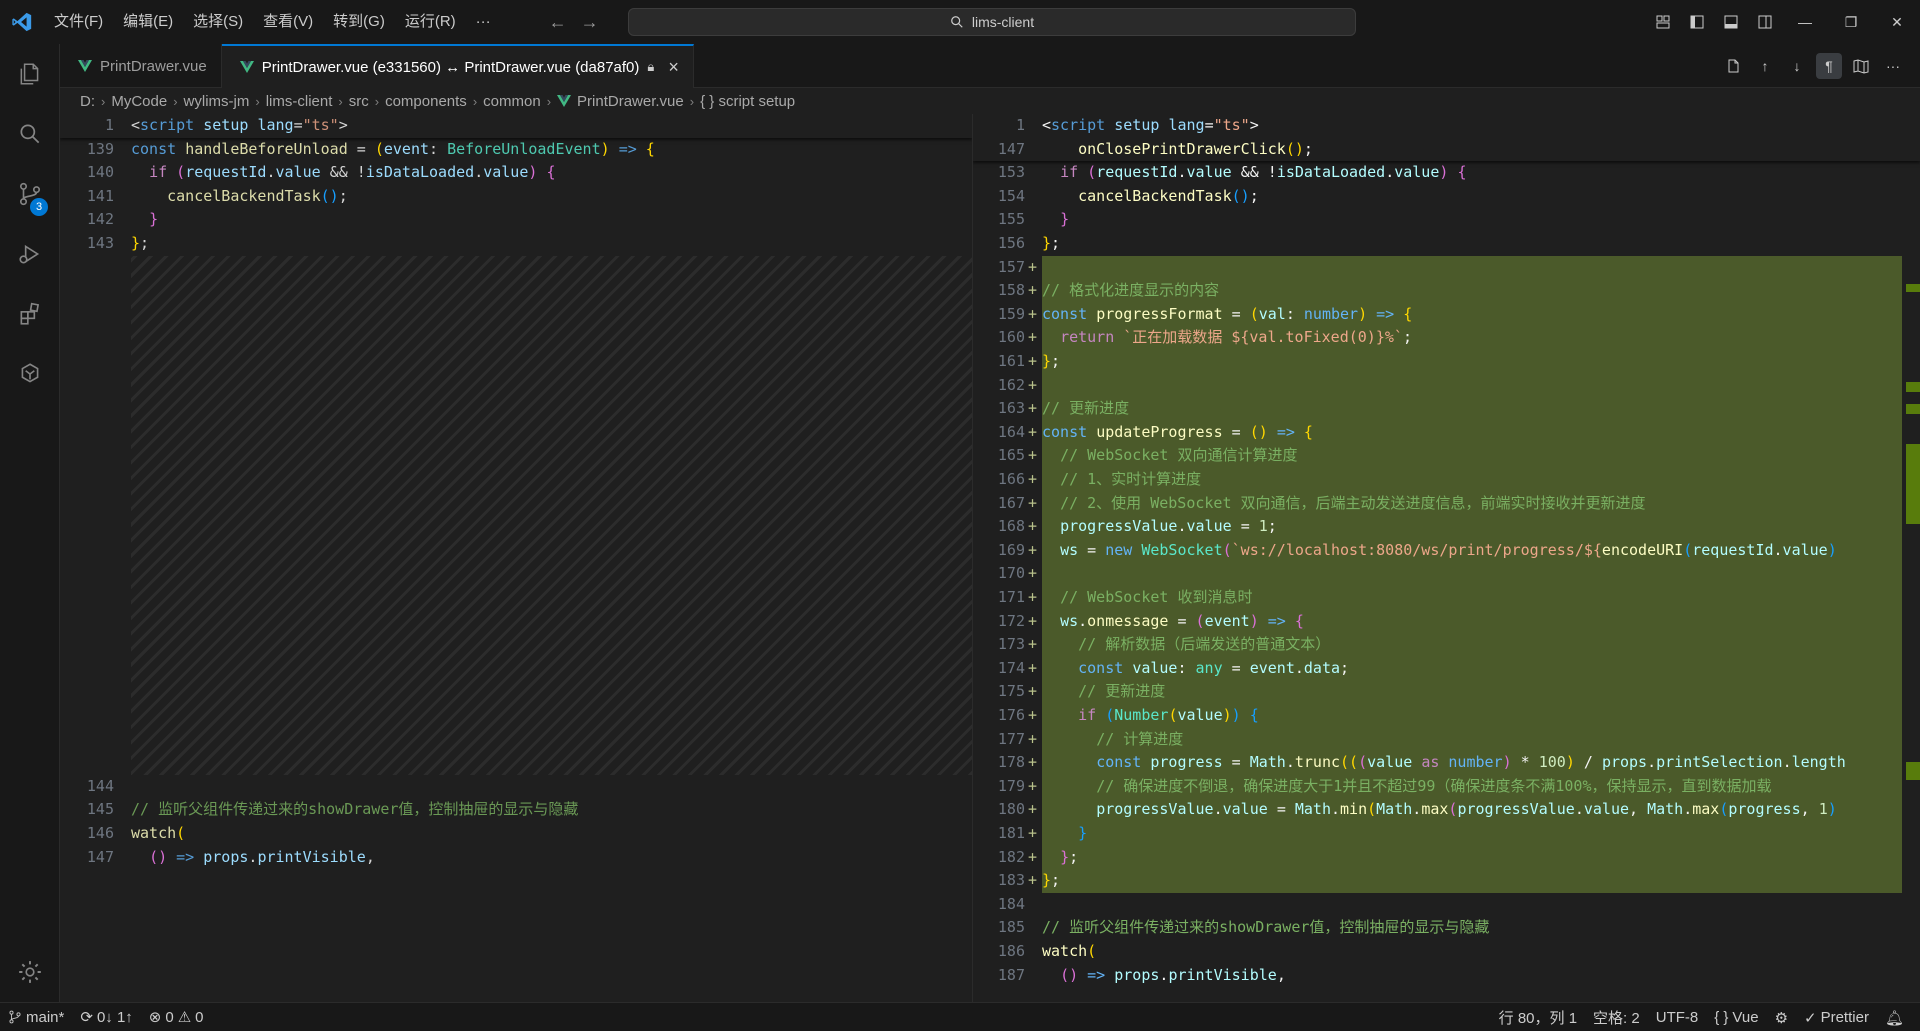  What do you see at coordinates (1851, 22) in the screenshot?
I see `restore-icon: ❐` at bounding box center [1851, 22].